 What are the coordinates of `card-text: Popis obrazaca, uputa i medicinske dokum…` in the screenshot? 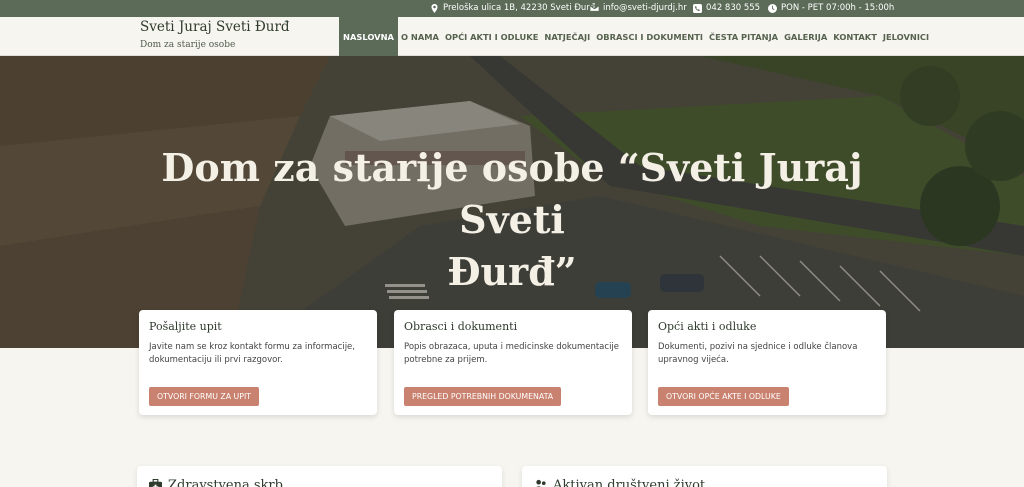 It's located at (512, 353).